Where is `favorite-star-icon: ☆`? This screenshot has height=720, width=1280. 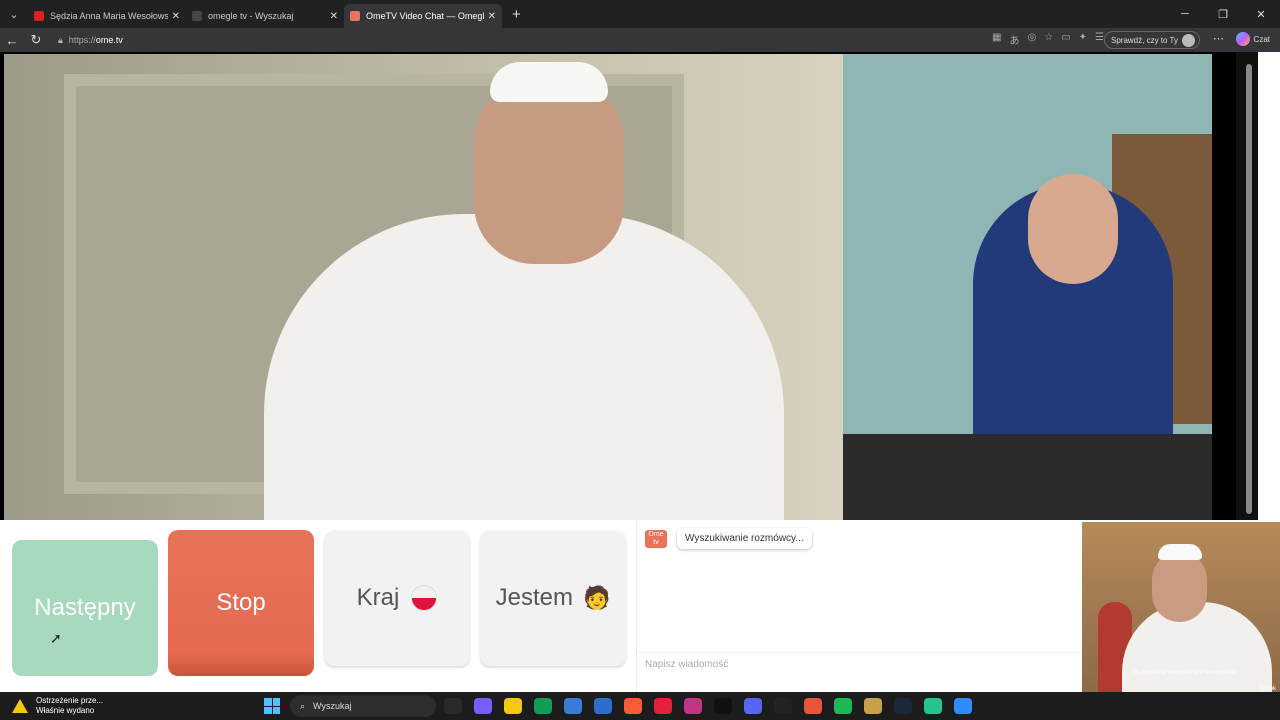
favorite-star-icon: ☆ is located at coordinates (1048, 39).